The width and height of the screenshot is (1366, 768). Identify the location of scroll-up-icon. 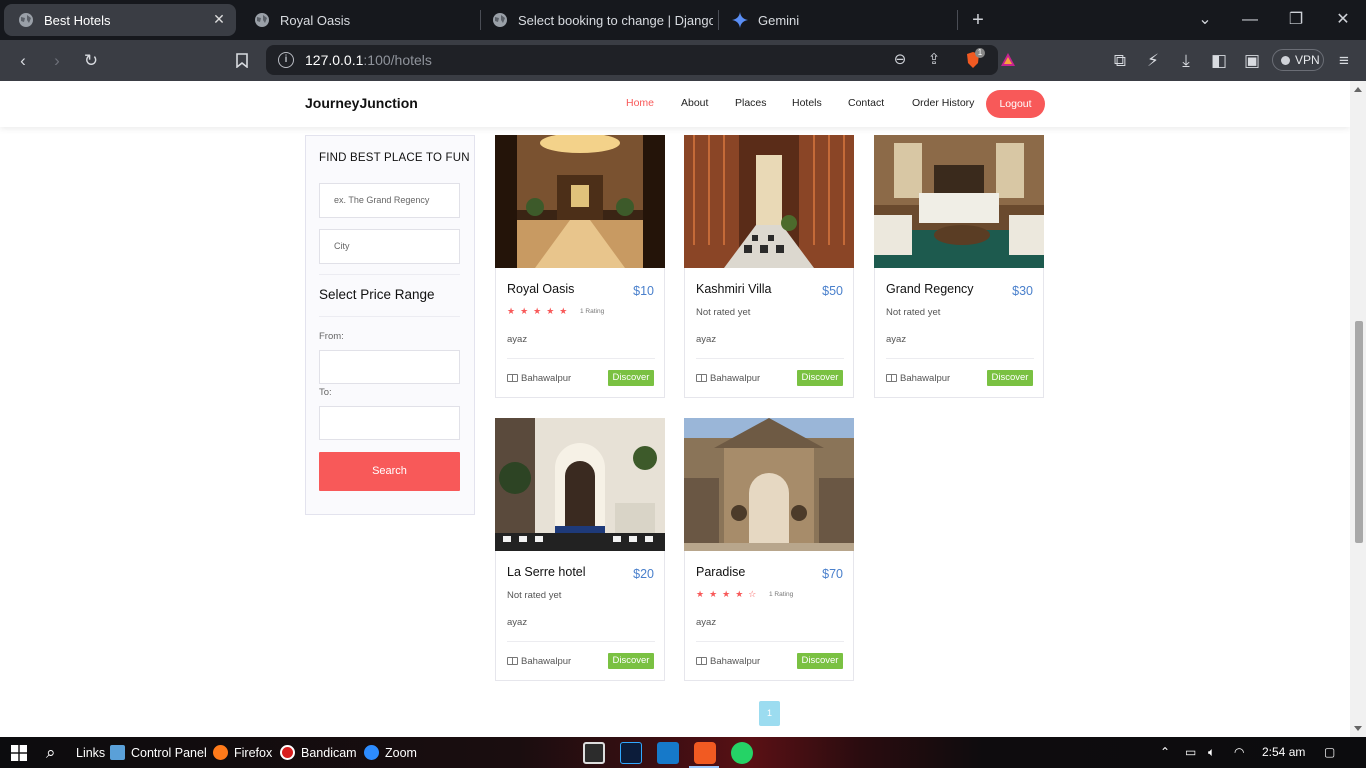
(1358, 89).